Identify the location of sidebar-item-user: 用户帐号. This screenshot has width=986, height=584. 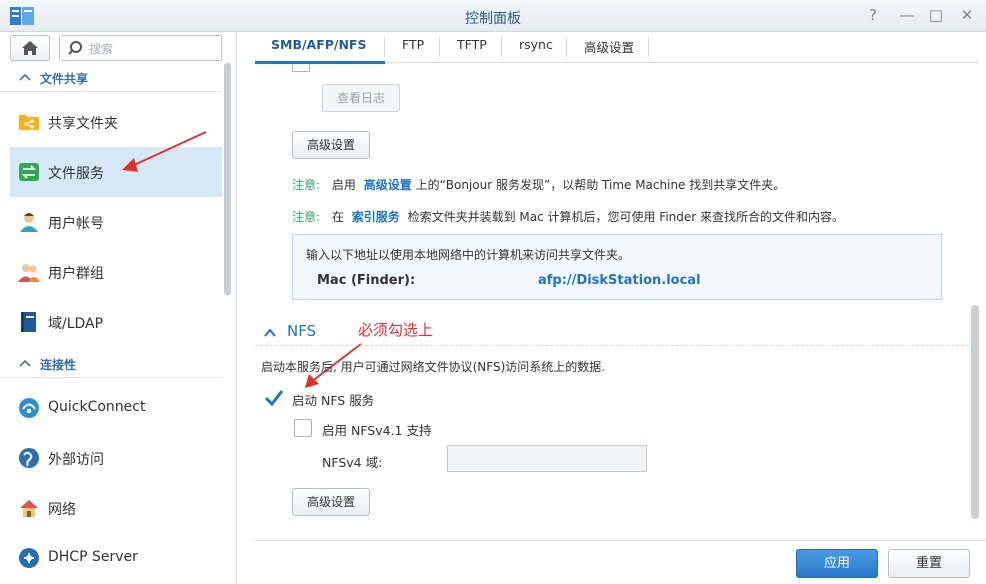
(116, 222).